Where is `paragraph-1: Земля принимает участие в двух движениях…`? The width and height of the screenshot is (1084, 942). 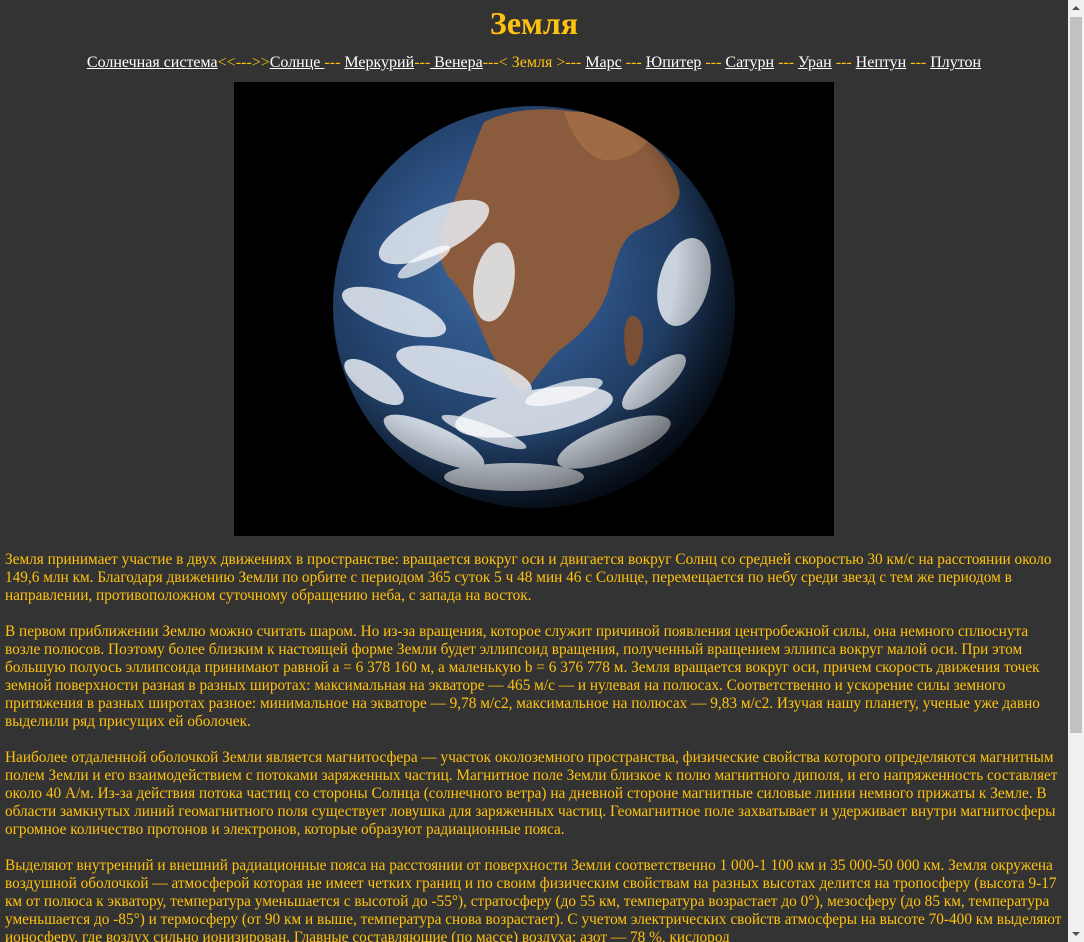
paragraph-1: Земля принимает участие в двух движениях… is located at coordinates (528, 577).